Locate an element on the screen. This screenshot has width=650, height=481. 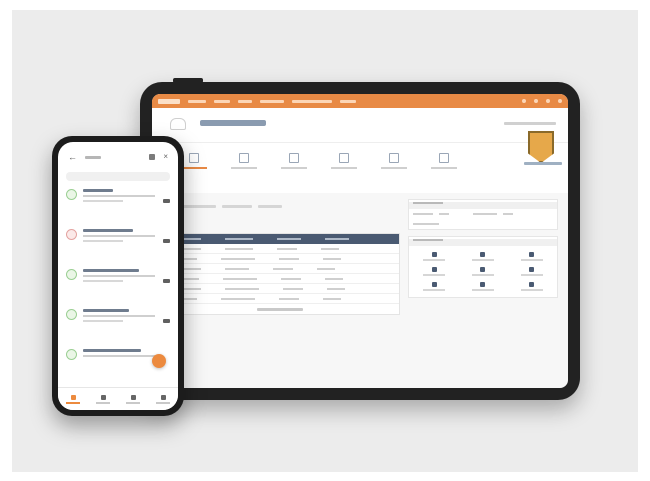
tab-more is located at coordinates (163, 399).